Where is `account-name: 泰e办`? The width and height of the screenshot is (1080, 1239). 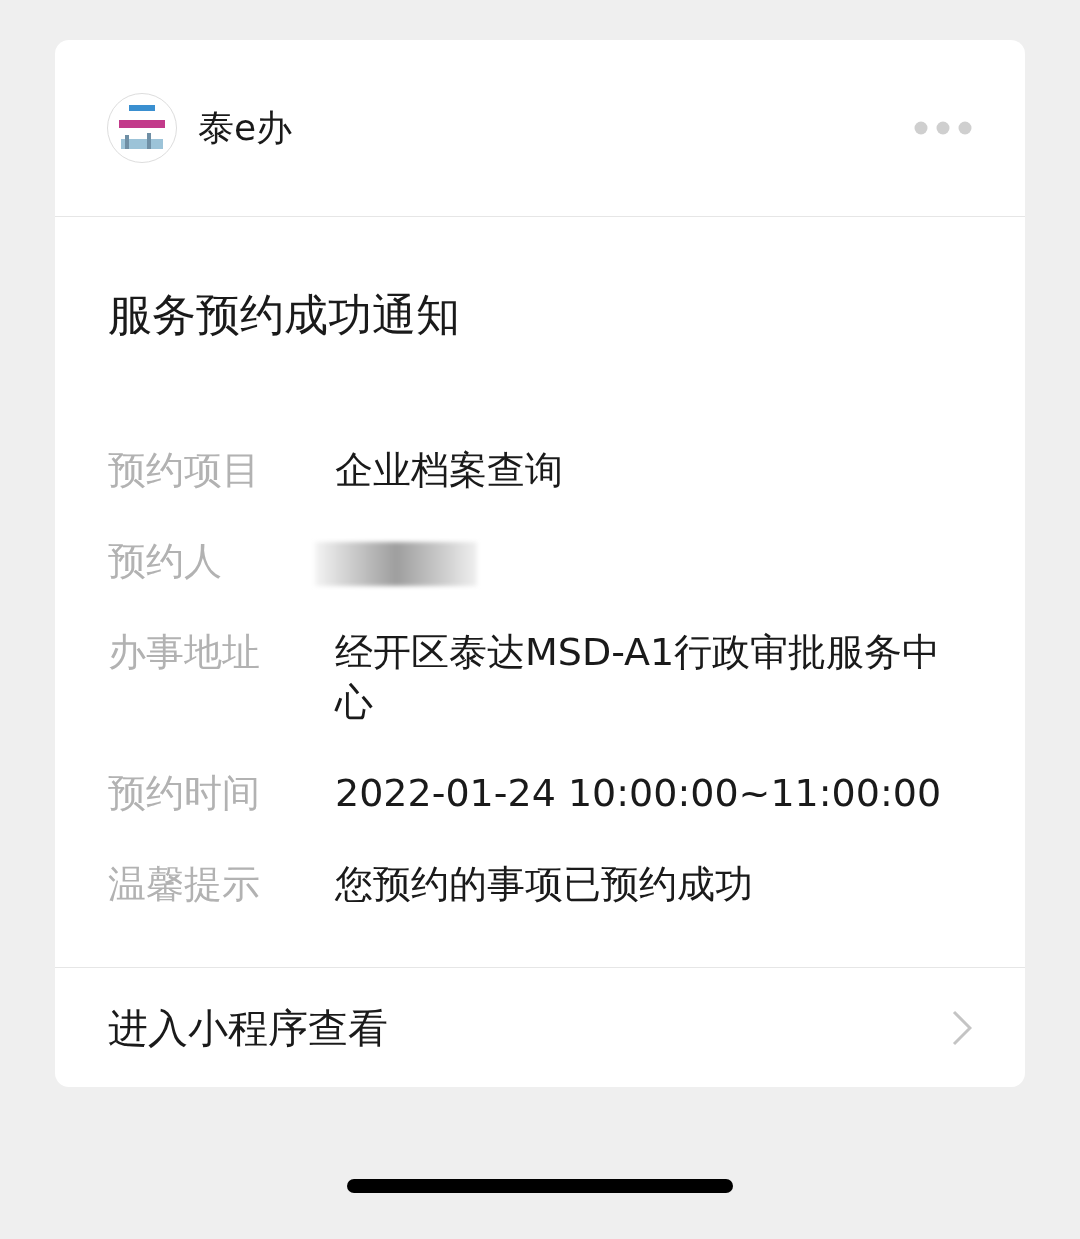
account-name: 泰e办 is located at coordinates (245, 128).